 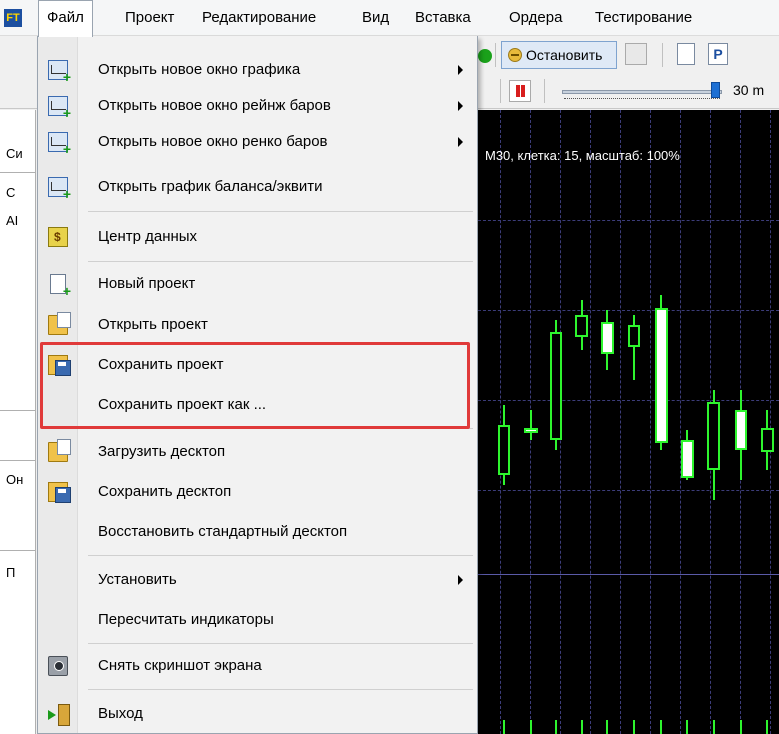 I want to click on chart-info-label: M30, клетка: 15, масштаб: 100%, so click(x=582, y=155).